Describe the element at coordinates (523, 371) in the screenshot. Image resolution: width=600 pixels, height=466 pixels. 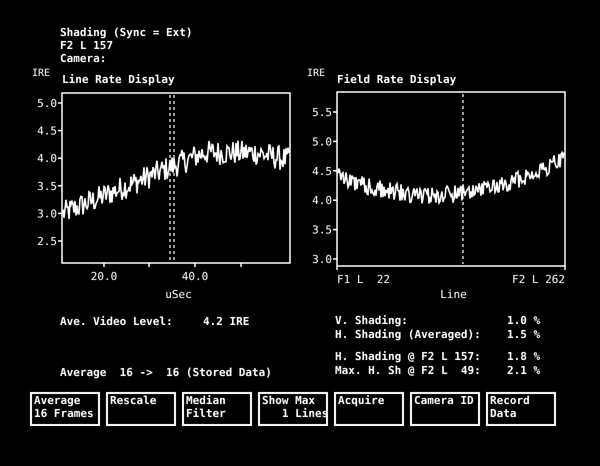
I see `shading-value: 2.1 %` at that location.